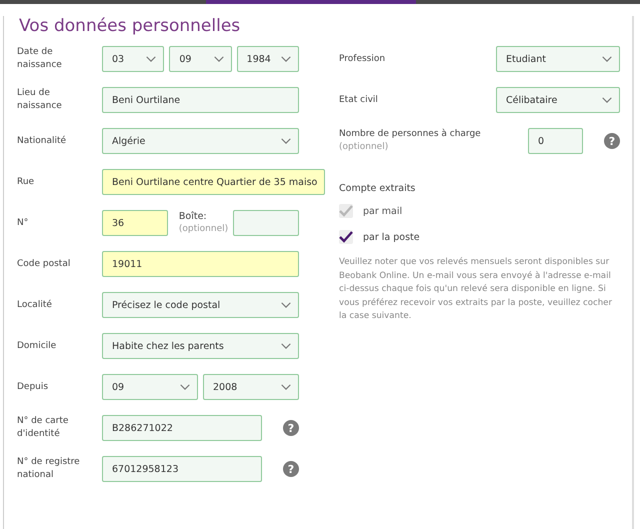 The width and height of the screenshot is (640, 529). What do you see at coordinates (362, 59) in the screenshot?
I see `field-label: Profession` at bounding box center [362, 59].